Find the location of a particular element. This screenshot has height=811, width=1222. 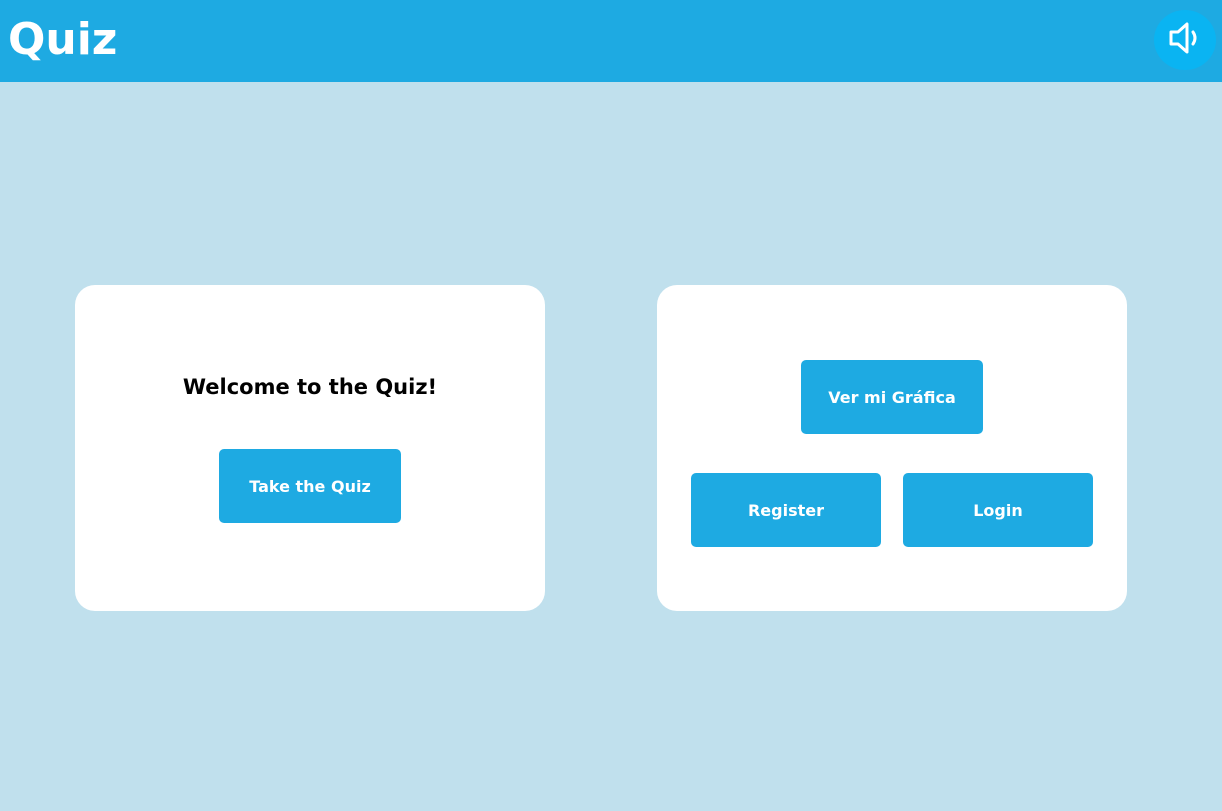

take-quiz-button: Take the Quiz is located at coordinates (310, 486).